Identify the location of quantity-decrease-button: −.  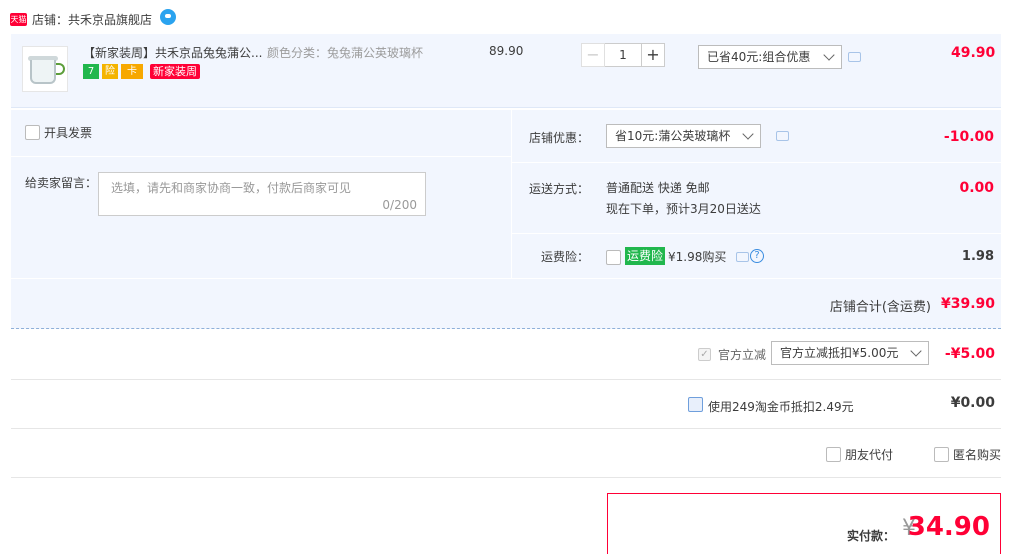
(593, 55).